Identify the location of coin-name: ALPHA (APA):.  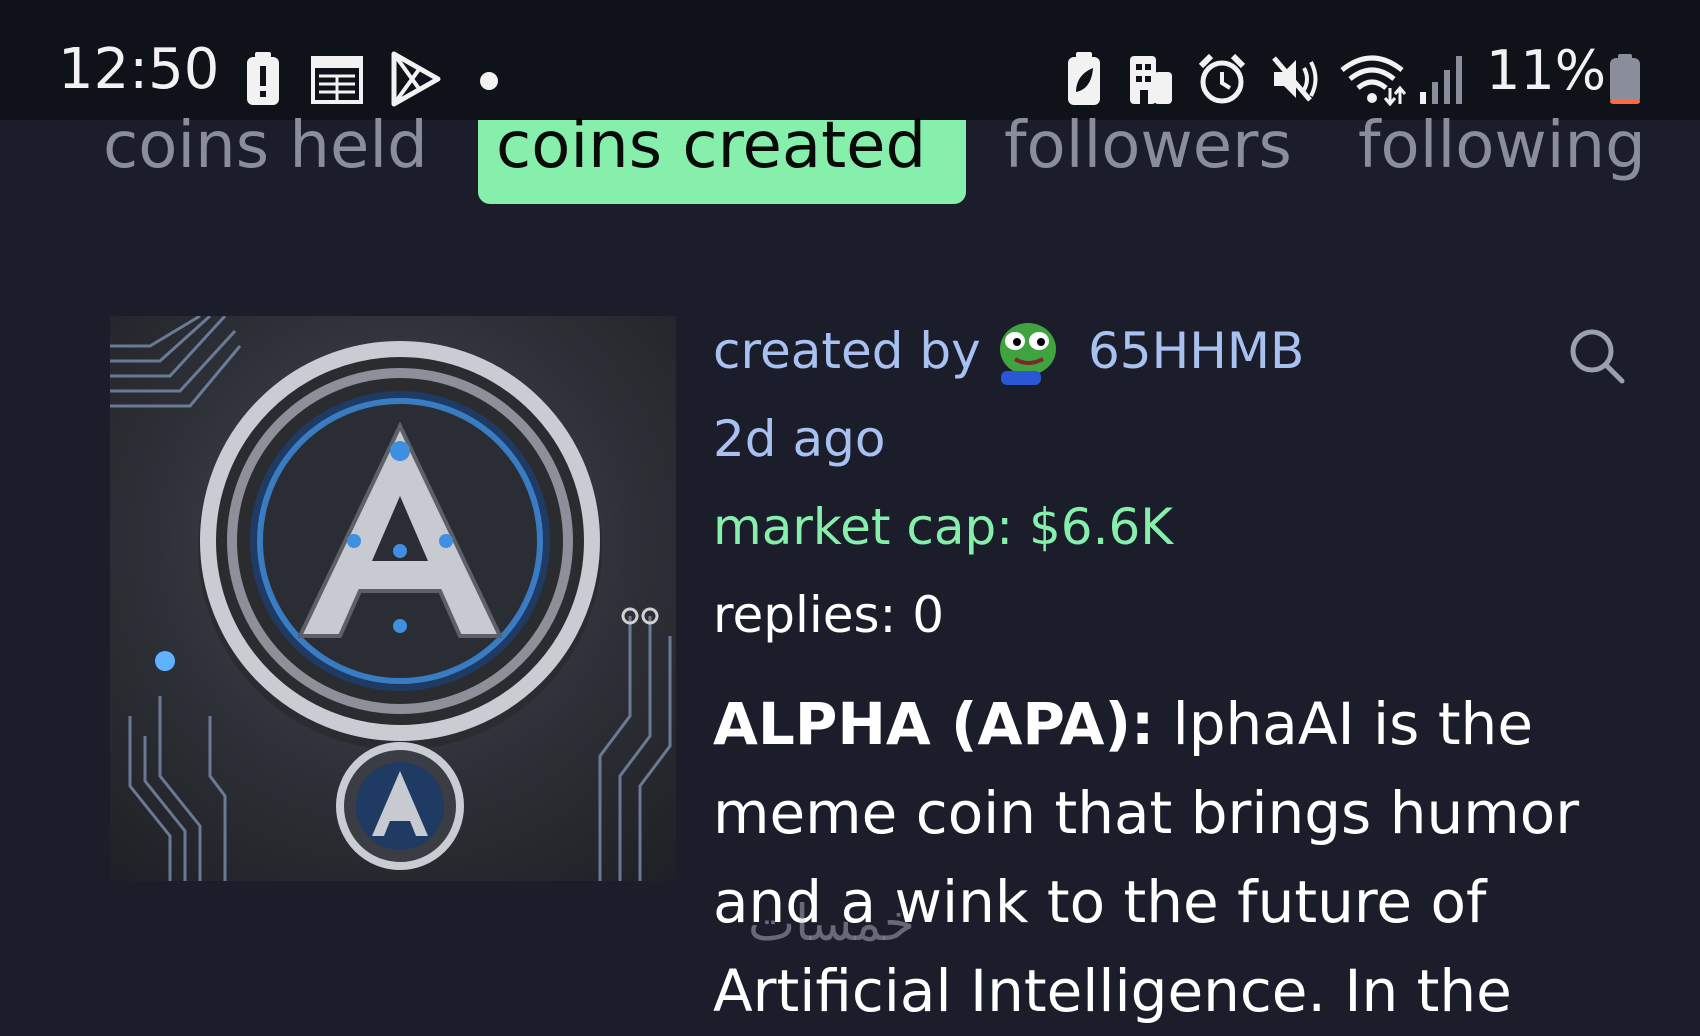
(934, 724).